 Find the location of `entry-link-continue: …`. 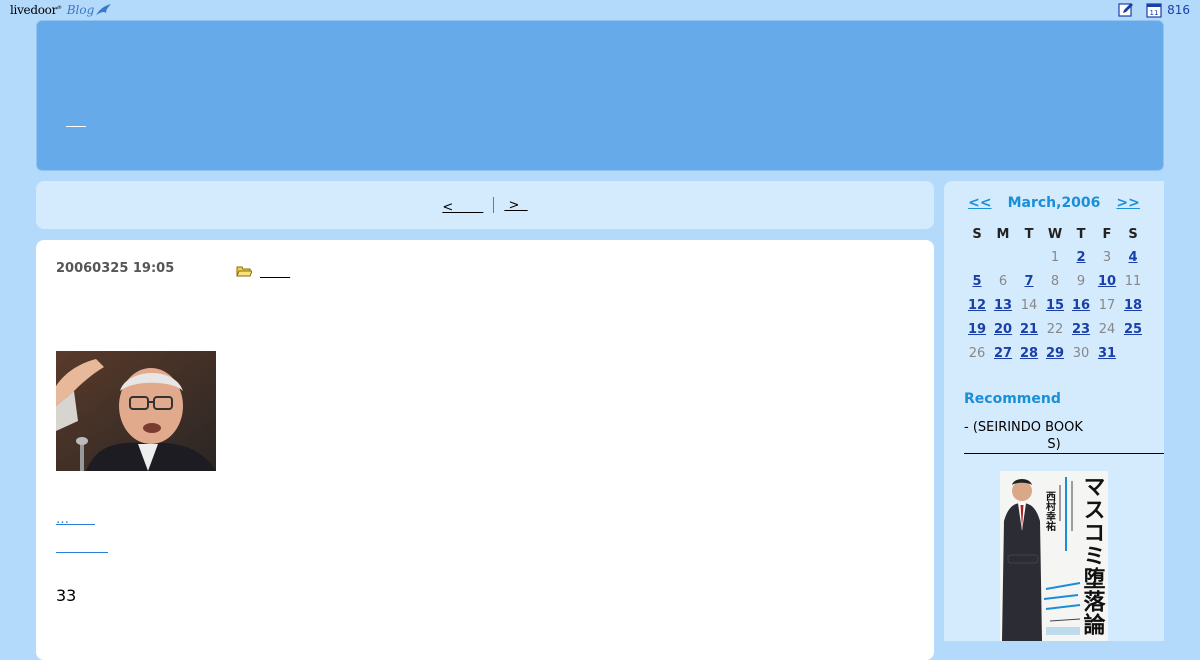

entry-link-continue: … is located at coordinates (75, 517).